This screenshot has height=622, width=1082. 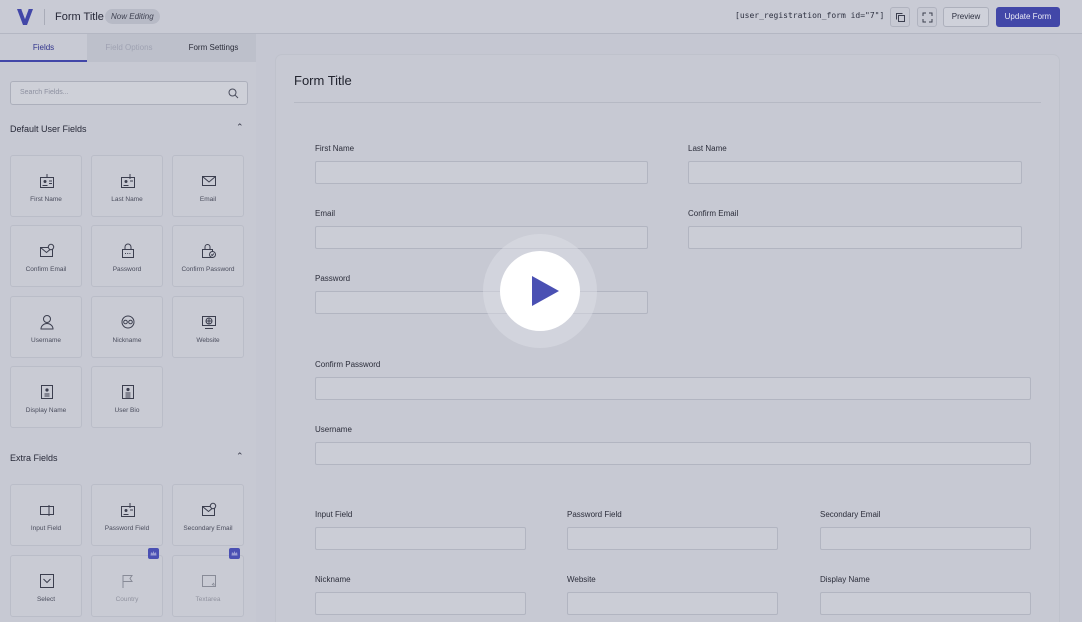 I want to click on confirm-email-input, so click(x=855, y=237).